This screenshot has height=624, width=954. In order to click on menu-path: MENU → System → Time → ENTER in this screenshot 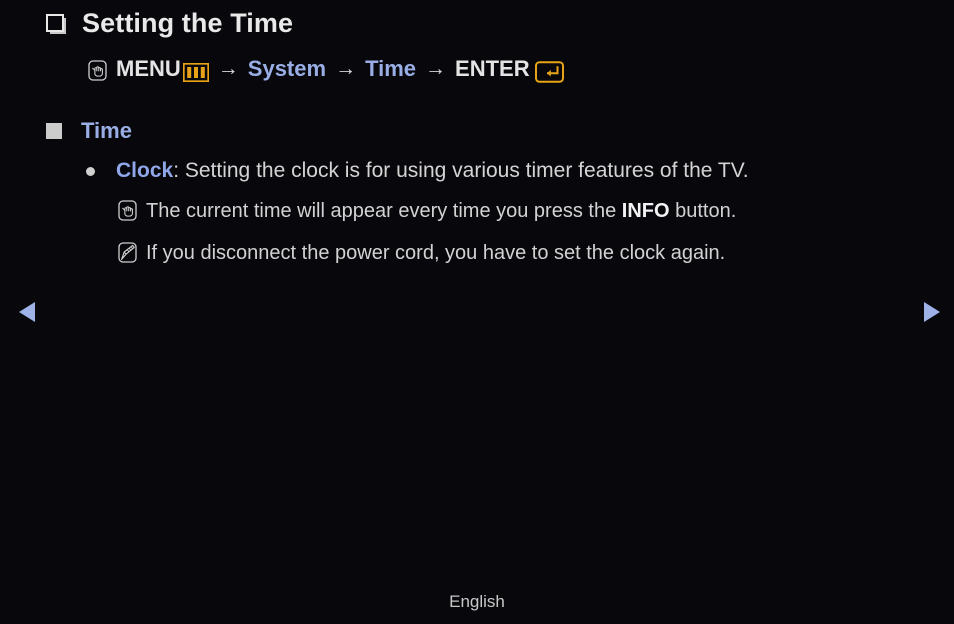, I will do `click(326, 69)`.